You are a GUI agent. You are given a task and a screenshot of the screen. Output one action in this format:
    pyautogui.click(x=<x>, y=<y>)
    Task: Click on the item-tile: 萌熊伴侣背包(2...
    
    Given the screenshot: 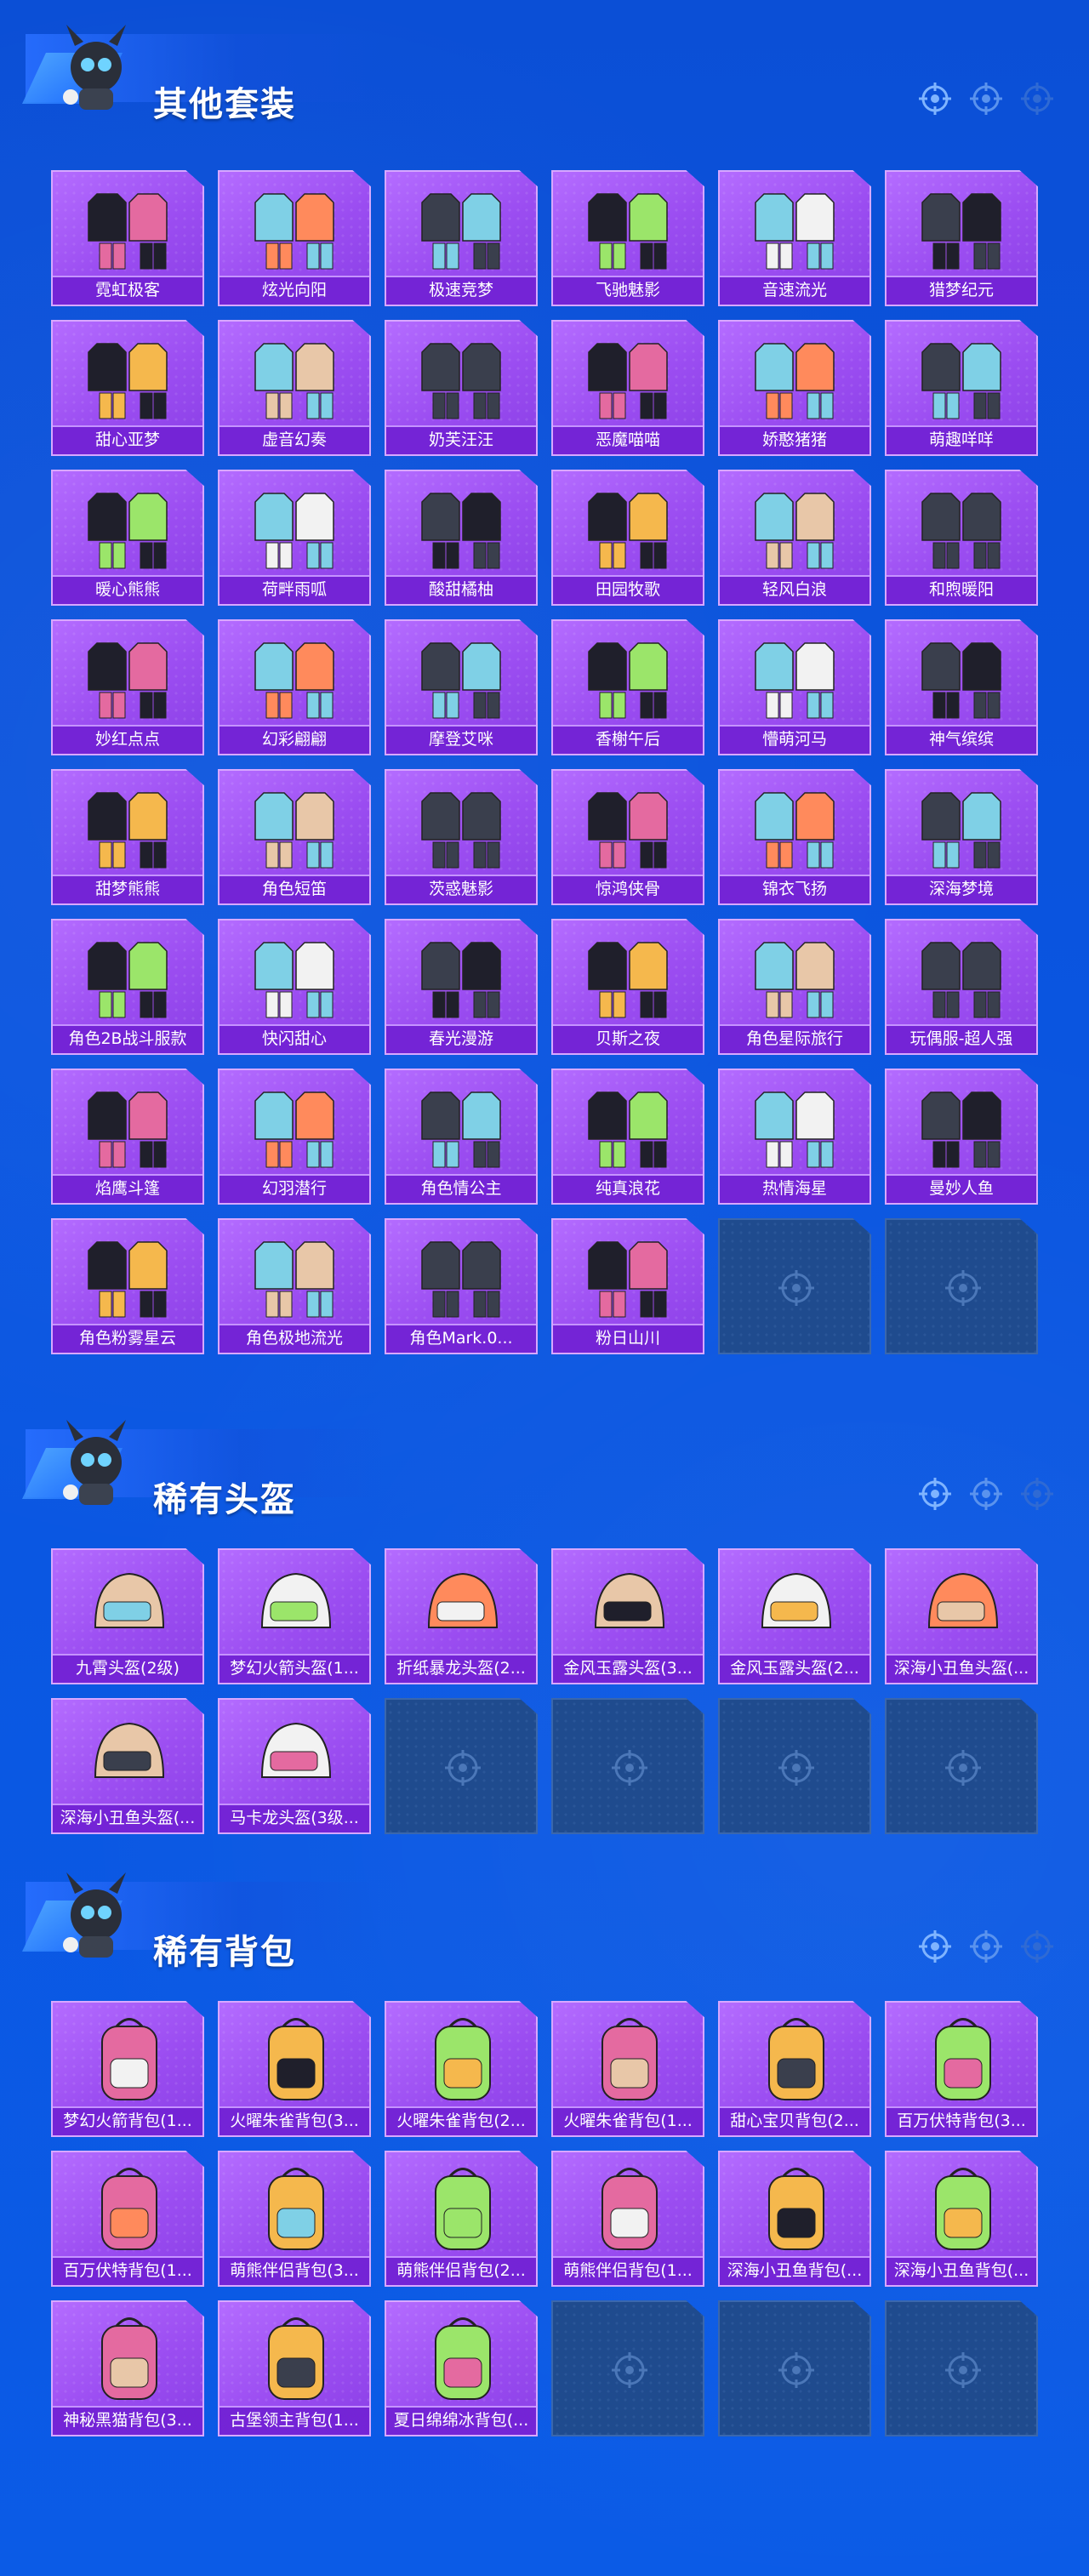 What is the action you would take?
    pyautogui.click(x=462, y=2219)
    